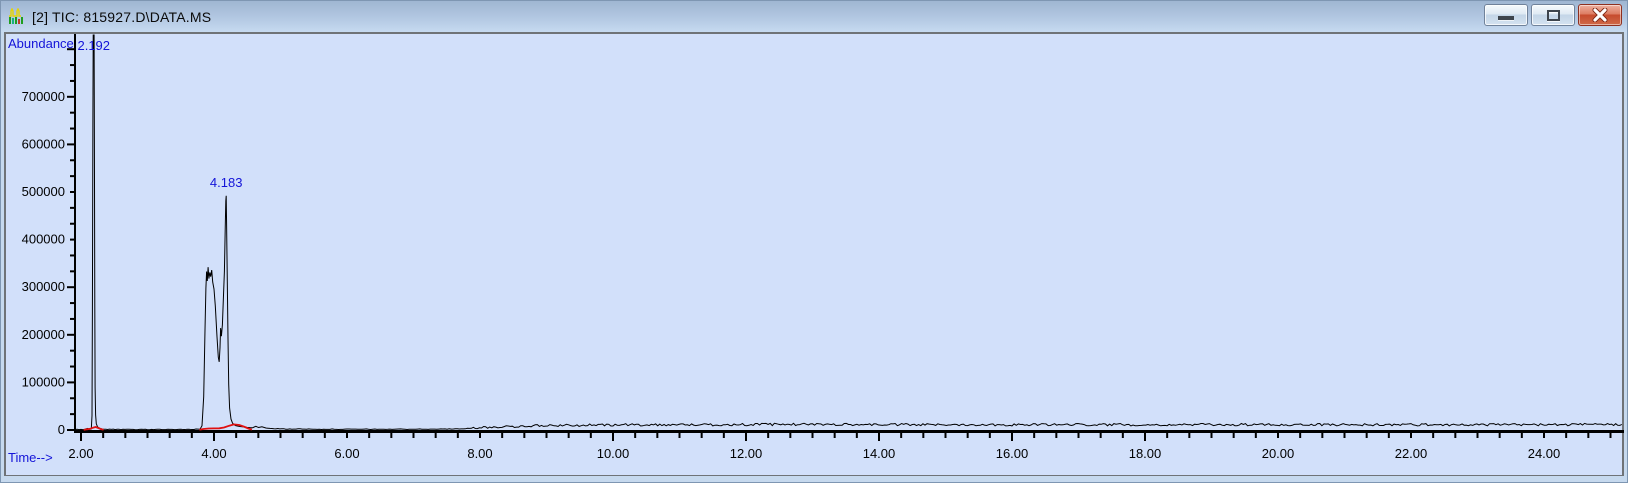 Image resolution: width=1628 pixels, height=483 pixels. I want to click on svg-text: 300000, so click(43, 286).